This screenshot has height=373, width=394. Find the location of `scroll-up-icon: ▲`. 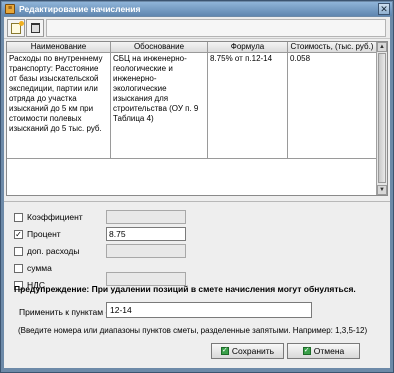

scroll-up-icon: ▲ is located at coordinates (382, 47).